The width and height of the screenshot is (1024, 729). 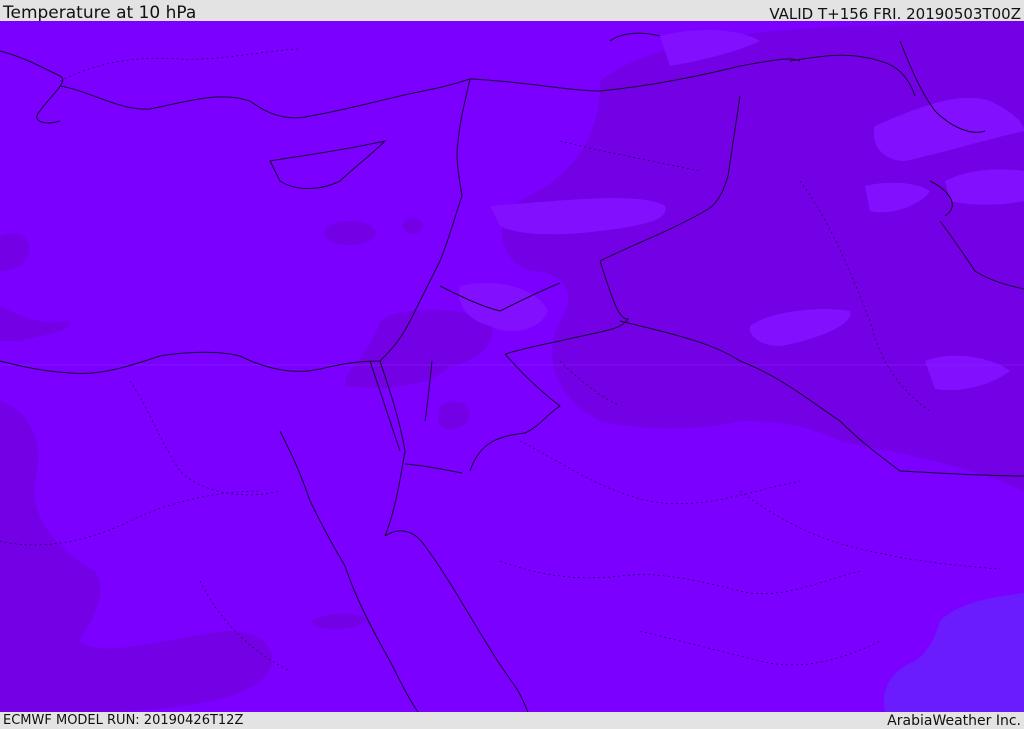 I want to click on credit-label: ArabiaWeather Inc., so click(x=954, y=721).